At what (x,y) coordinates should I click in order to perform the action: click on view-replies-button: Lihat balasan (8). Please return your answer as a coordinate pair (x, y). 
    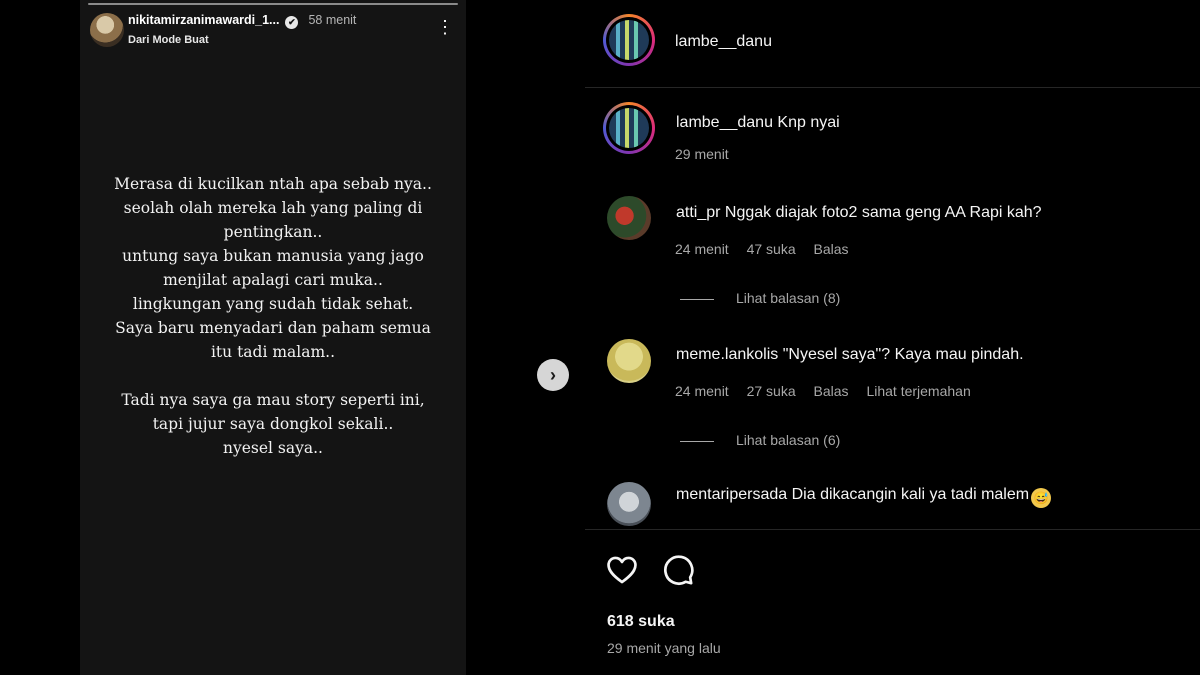
    Looking at the image, I should click on (760, 298).